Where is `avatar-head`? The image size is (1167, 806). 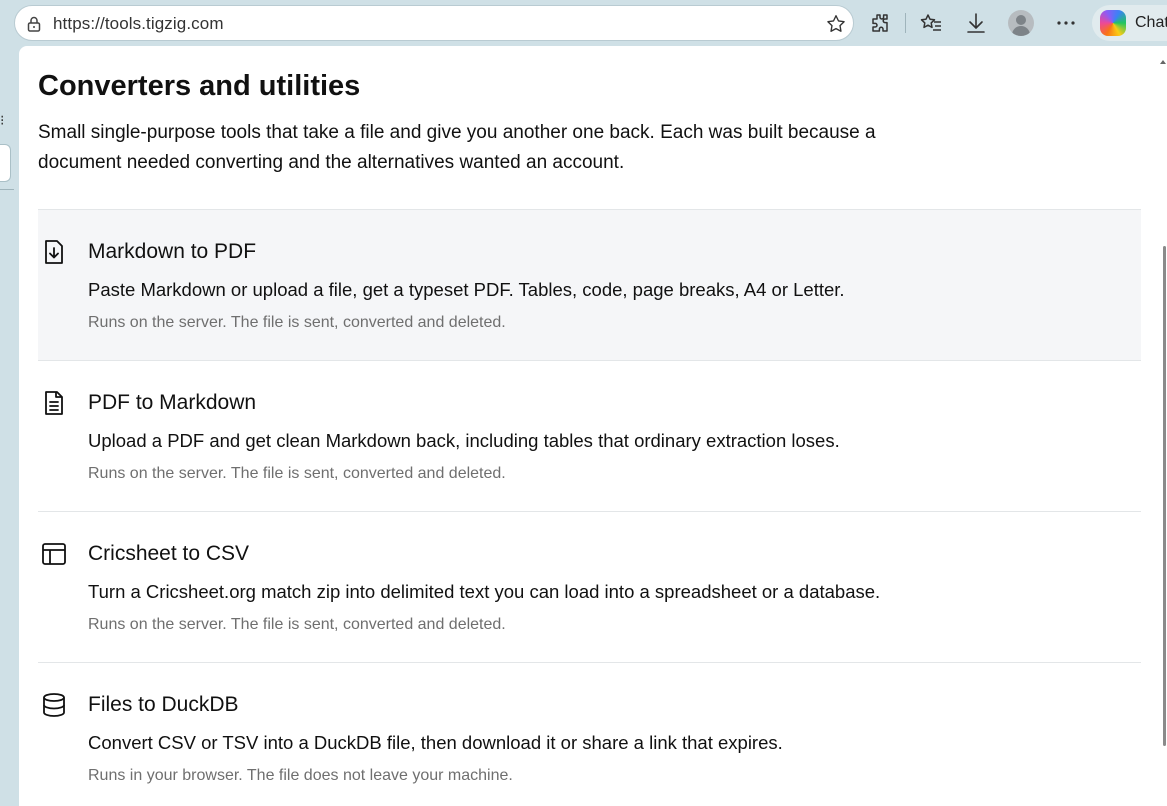 avatar-head is located at coordinates (1021, 20).